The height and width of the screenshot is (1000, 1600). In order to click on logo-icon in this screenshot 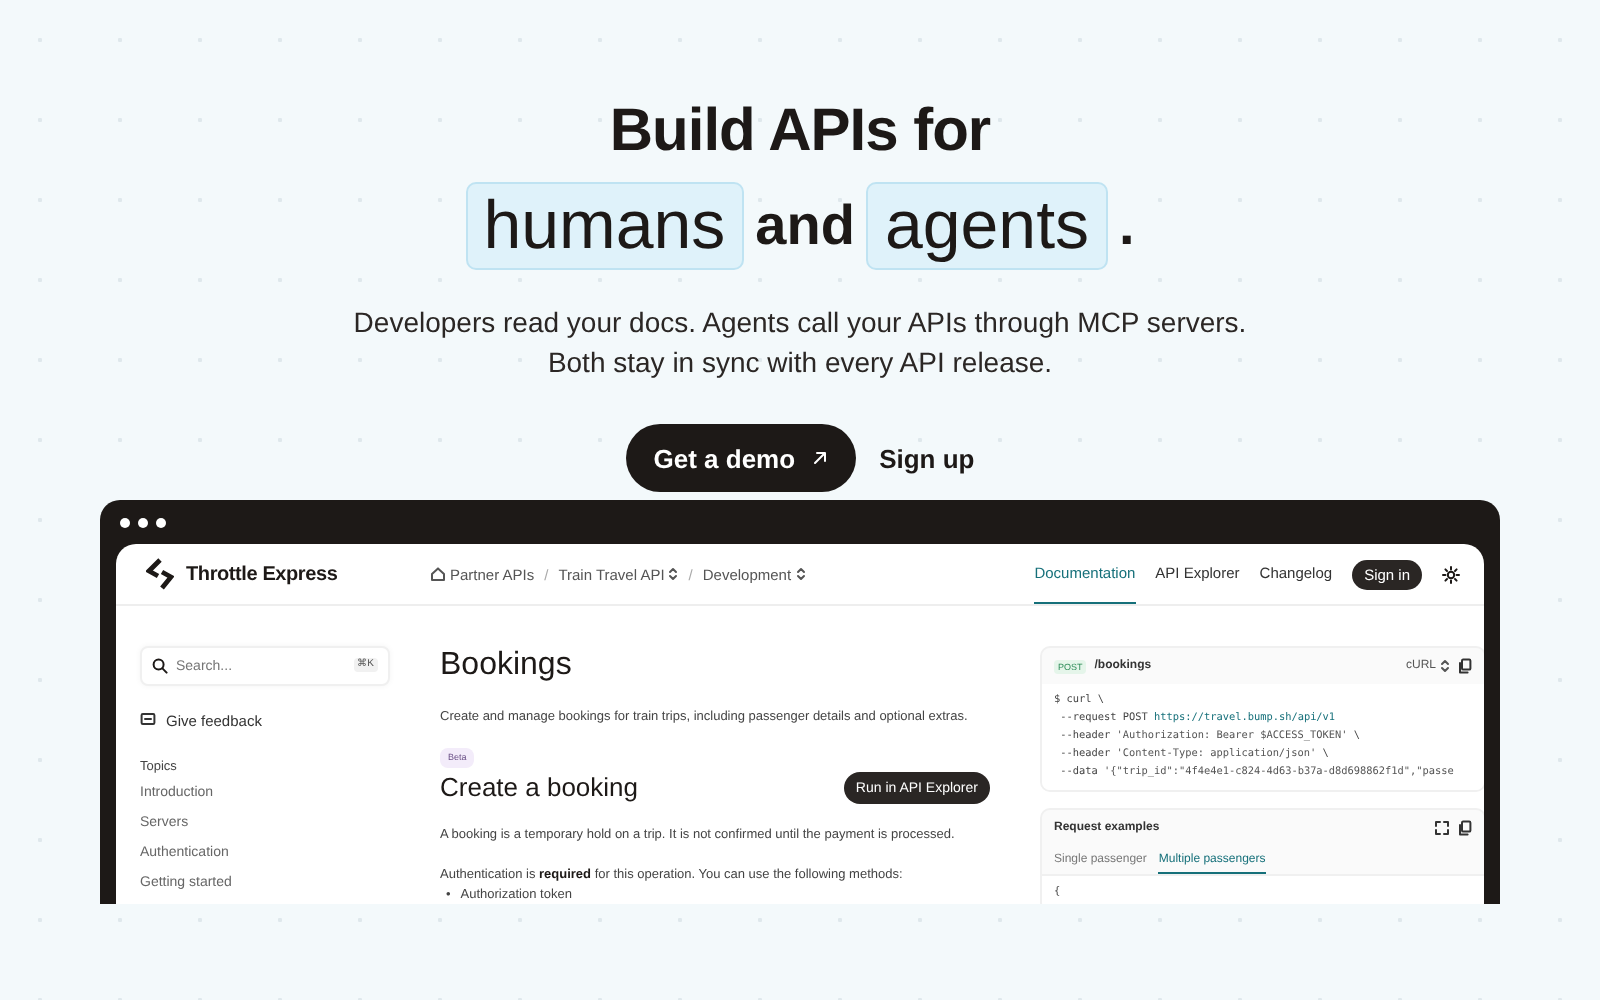, I will do `click(160, 574)`.